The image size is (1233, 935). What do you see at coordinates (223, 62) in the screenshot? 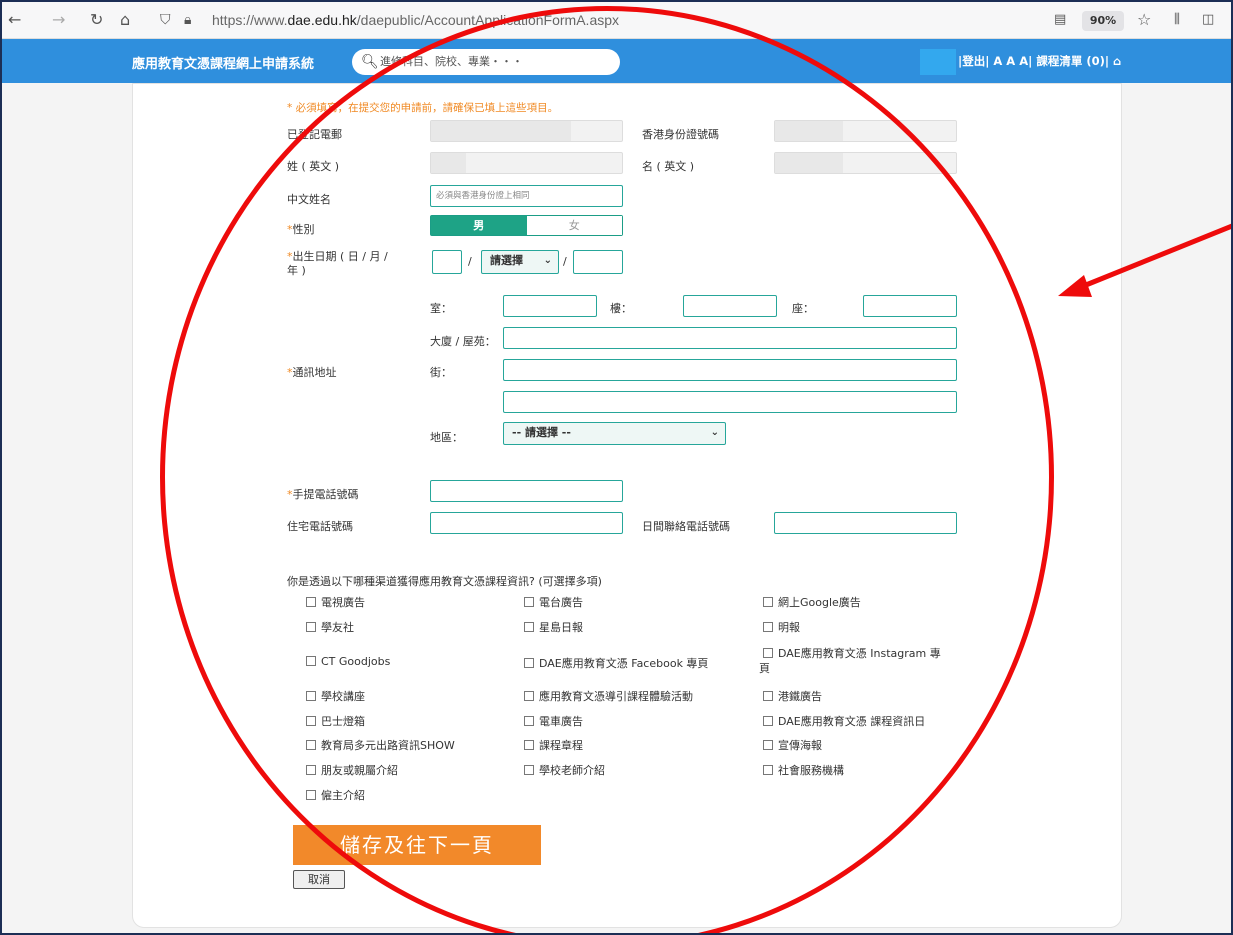
I see `site-title: 應用教育文憑課程網上申請系統` at bounding box center [223, 62].